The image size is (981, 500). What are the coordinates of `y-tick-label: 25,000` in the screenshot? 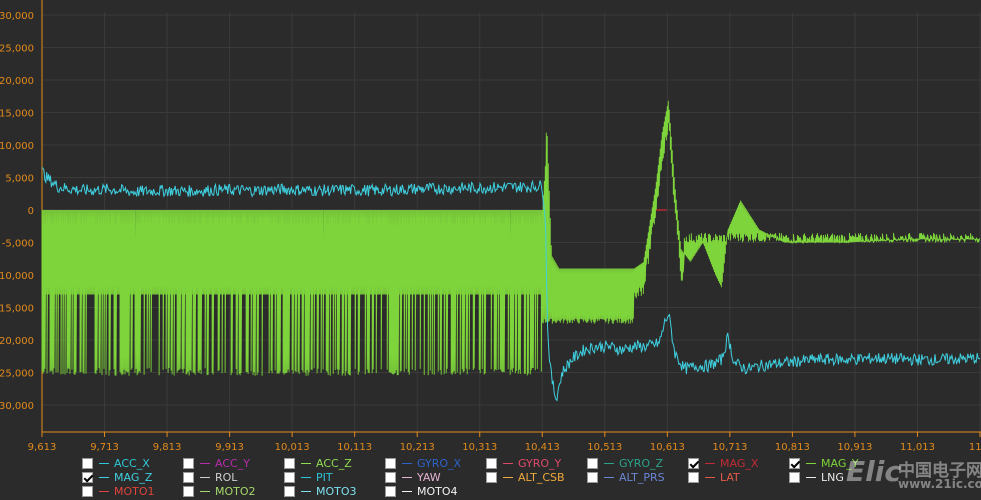 It's located at (17, 49).